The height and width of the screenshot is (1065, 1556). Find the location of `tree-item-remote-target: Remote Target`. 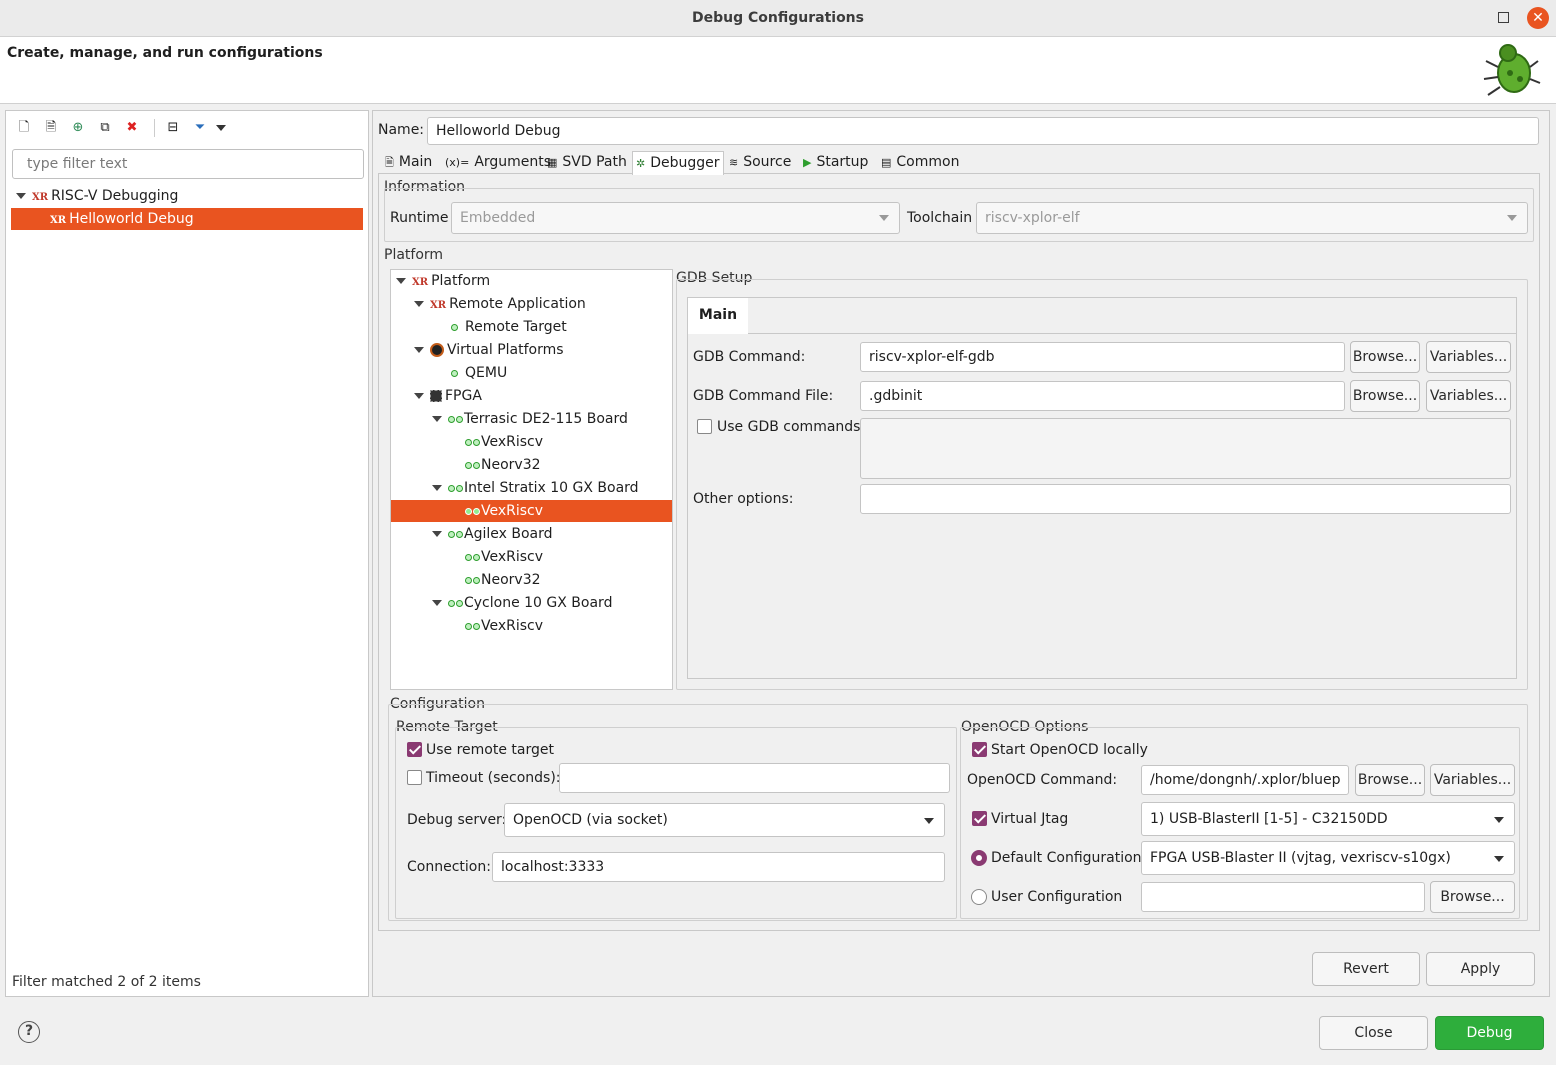

tree-item-remote-target: Remote Target is located at coordinates (509, 327).